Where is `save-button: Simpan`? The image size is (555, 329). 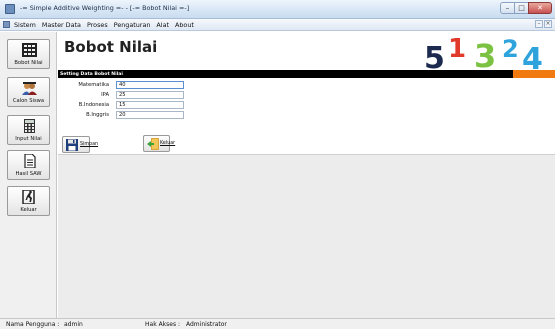 save-button: Simpan is located at coordinates (80, 144).